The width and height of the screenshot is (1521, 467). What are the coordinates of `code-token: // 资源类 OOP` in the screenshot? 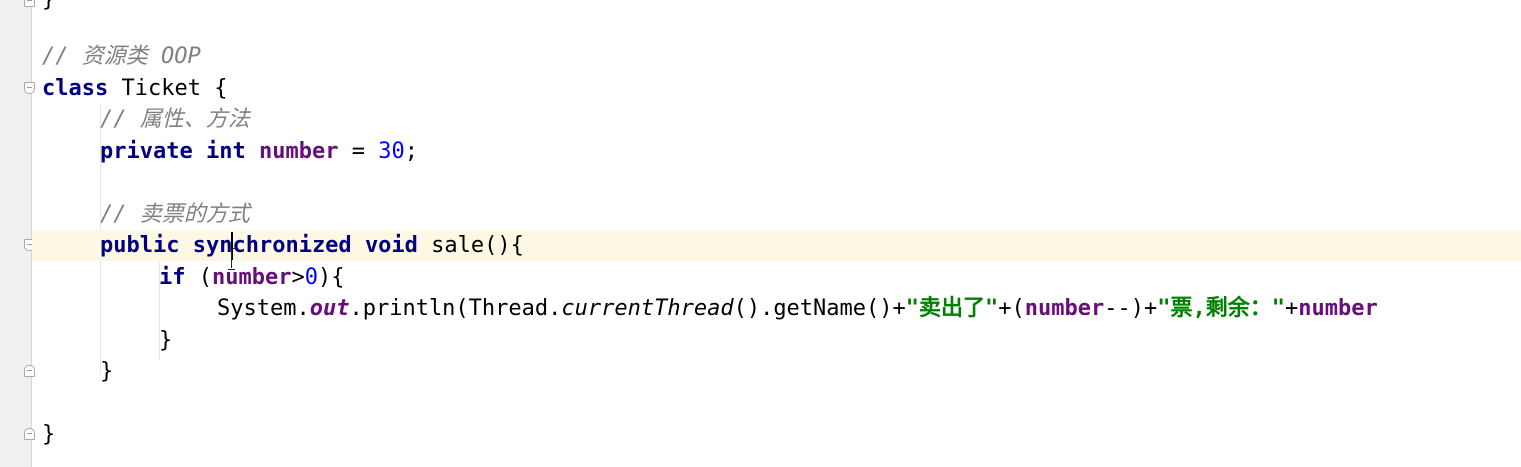 It's located at (121, 56).